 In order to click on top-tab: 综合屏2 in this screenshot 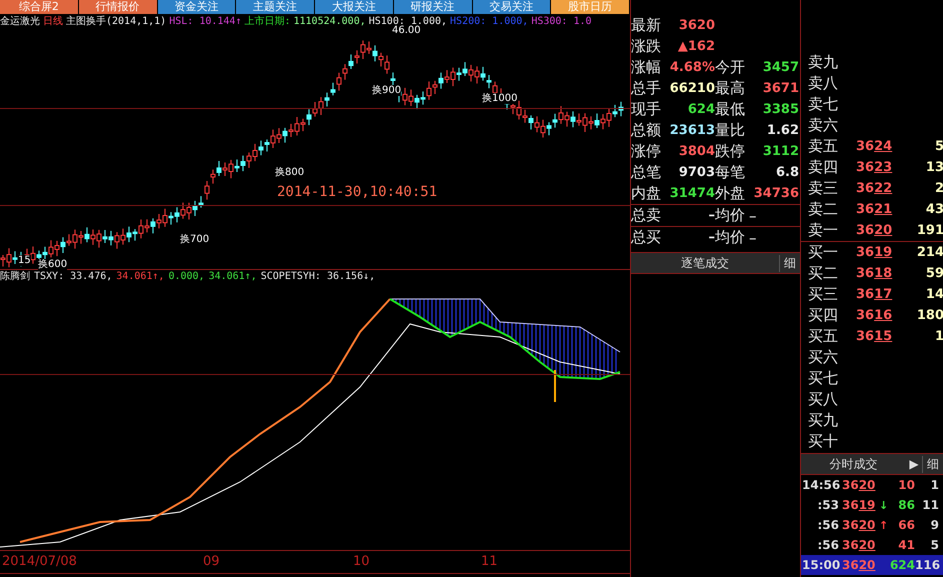, I will do `click(39, 7)`.